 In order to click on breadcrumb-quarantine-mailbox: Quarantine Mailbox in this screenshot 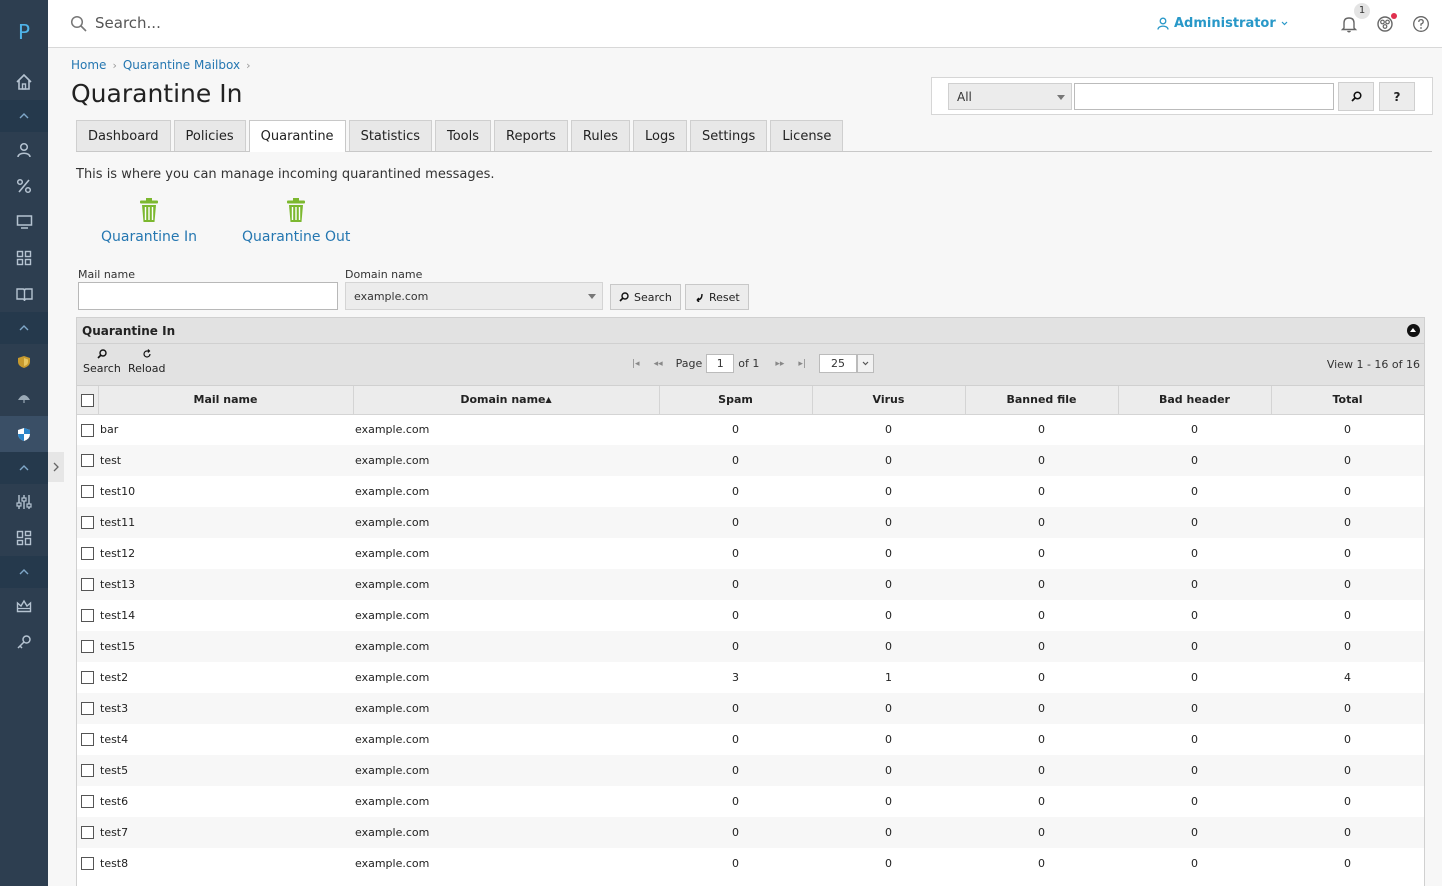, I will do `click(181, 65)`.